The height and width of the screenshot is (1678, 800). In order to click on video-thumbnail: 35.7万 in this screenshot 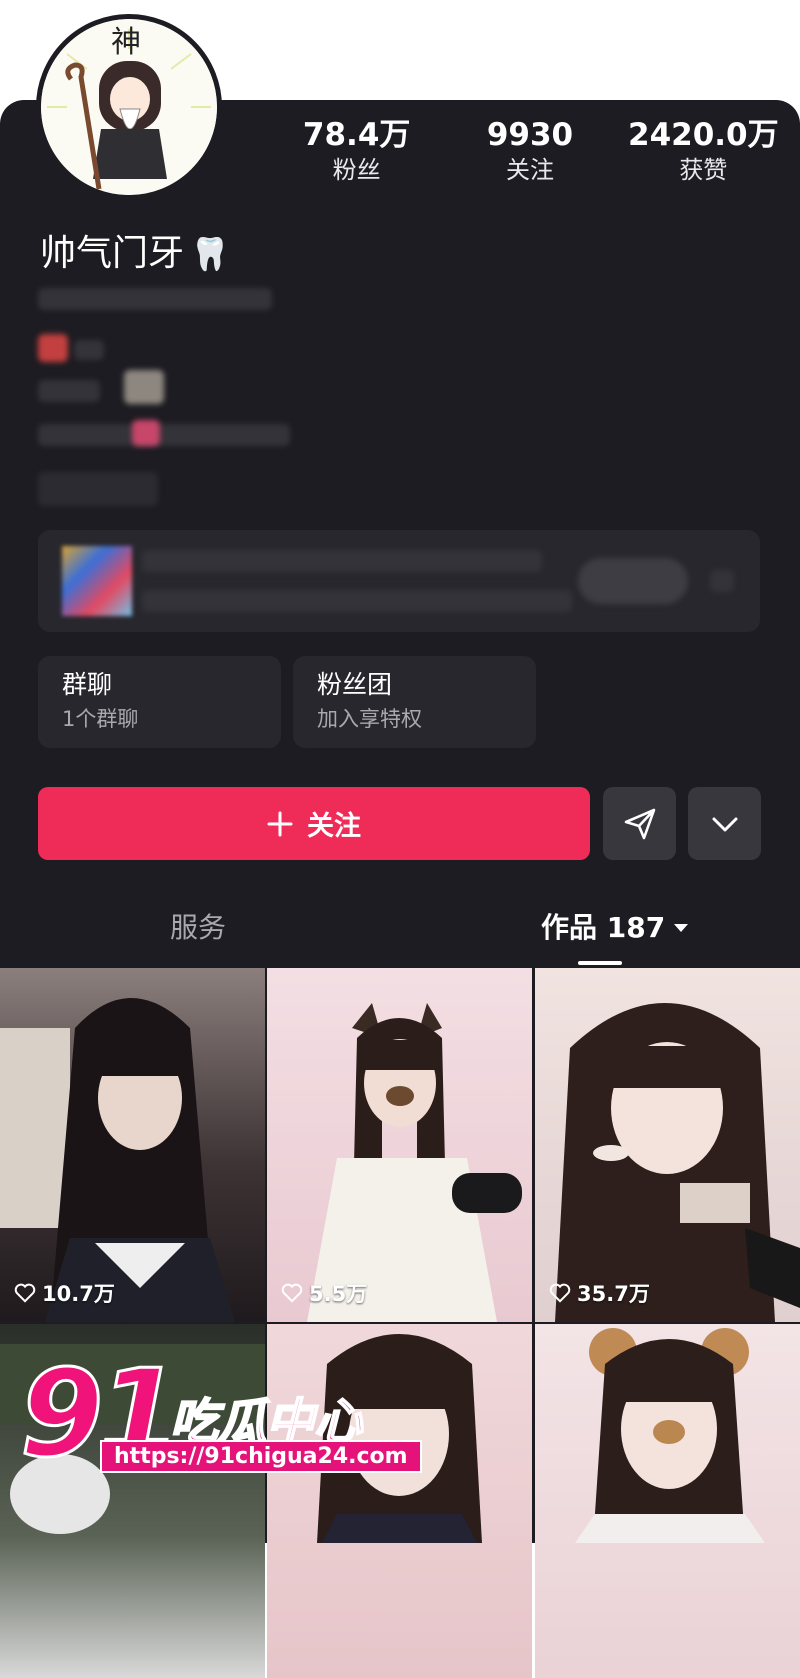, I will do `click(667, 1145)`.